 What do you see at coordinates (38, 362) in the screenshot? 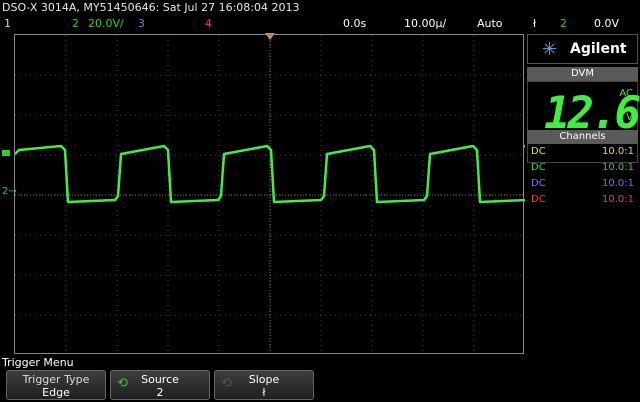
I see `menu-title: Trigger Menu` at bounding box center [38, 362].